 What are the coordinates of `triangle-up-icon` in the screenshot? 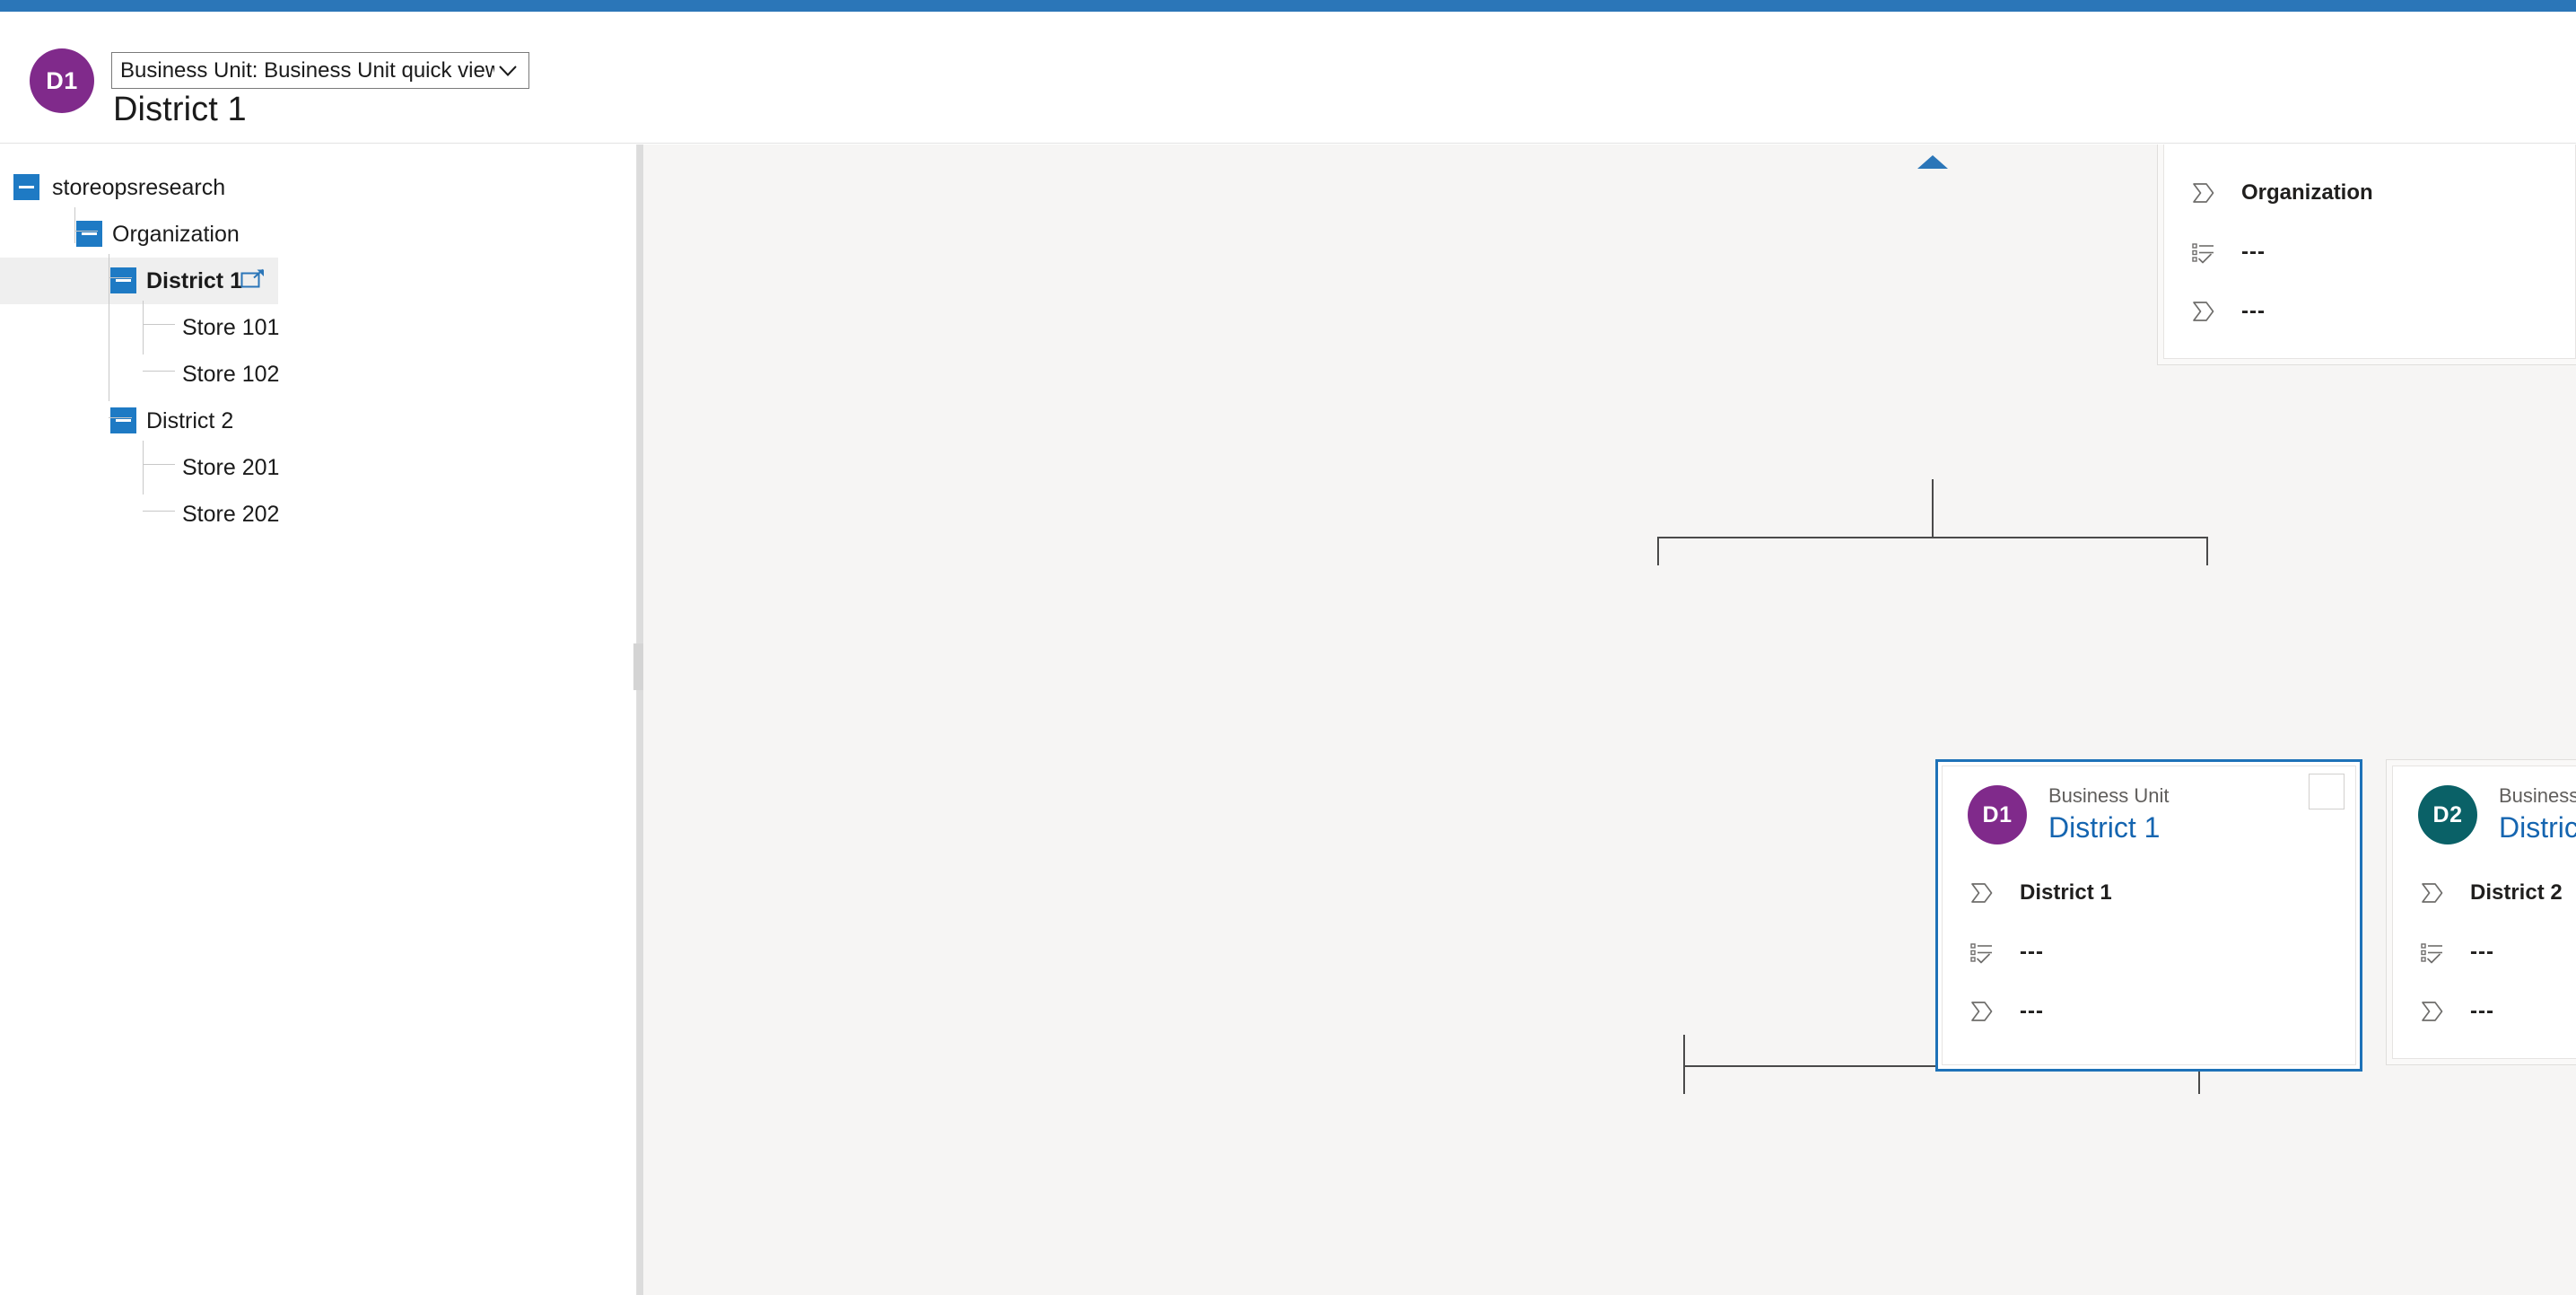 It's located at (1933, 162).